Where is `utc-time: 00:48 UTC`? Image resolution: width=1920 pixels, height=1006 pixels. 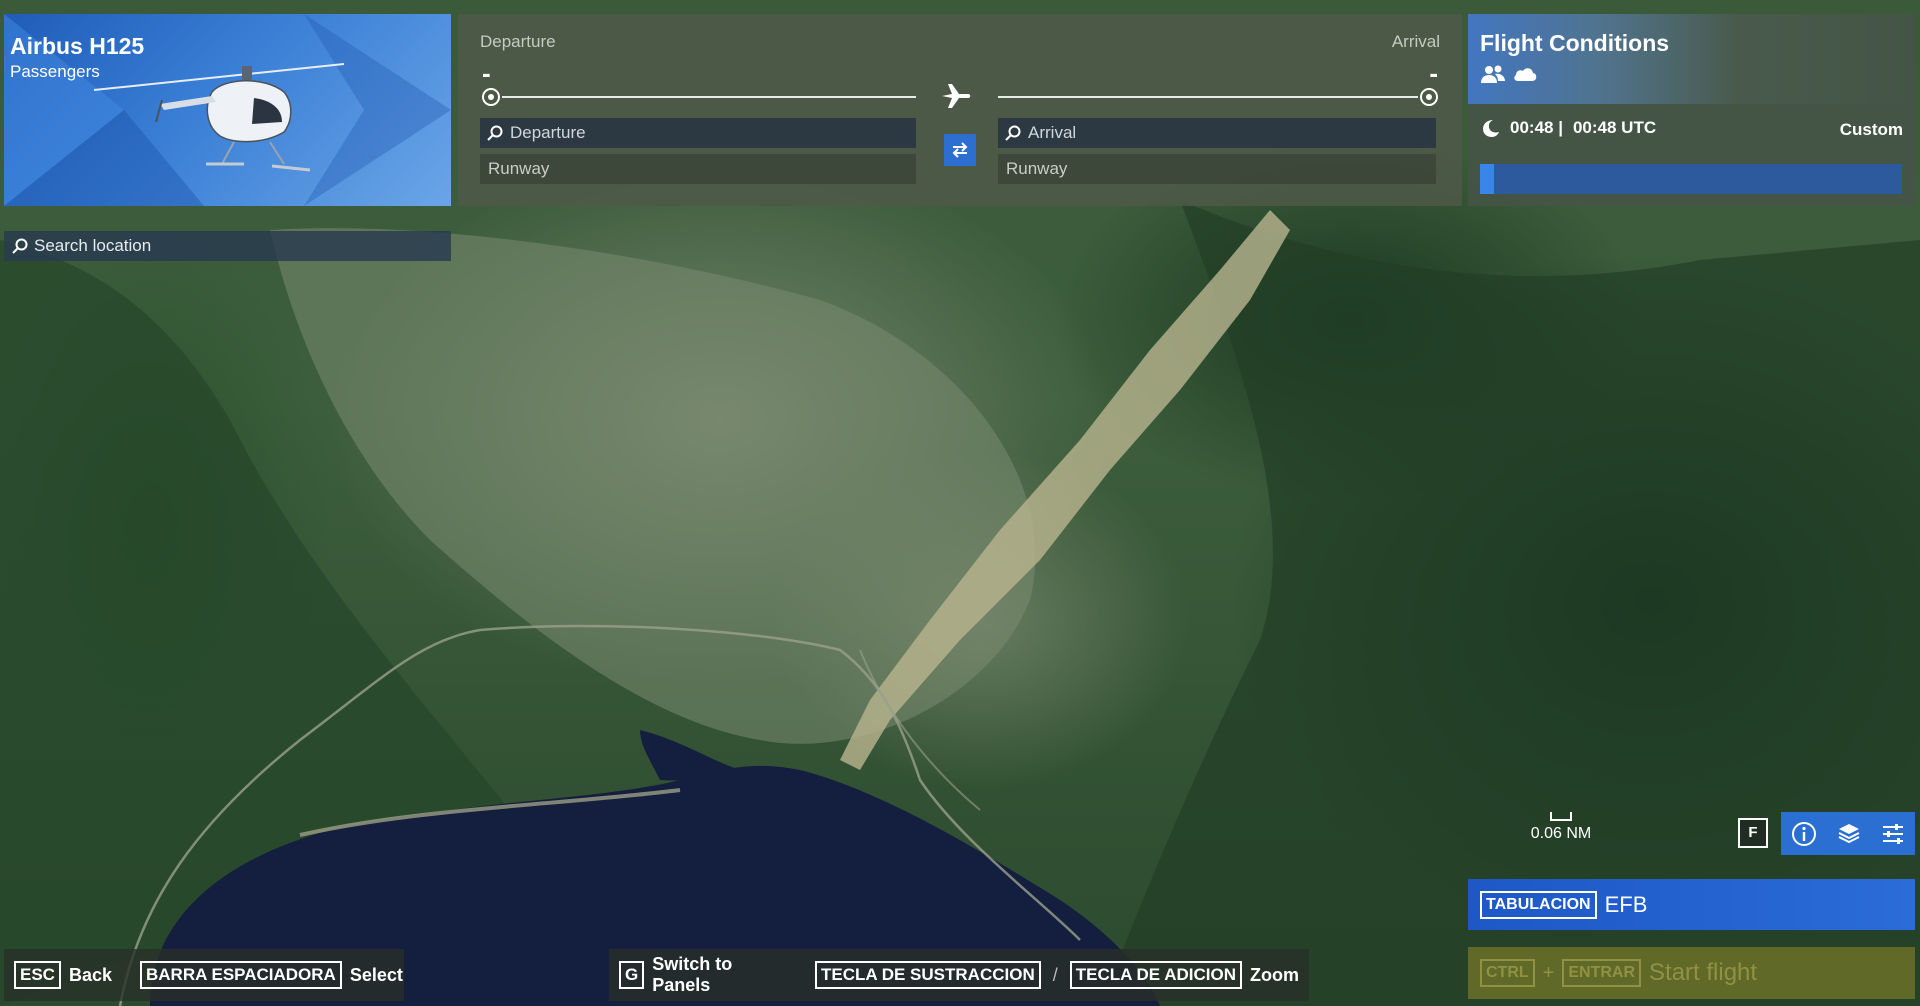
utc-time: 00:48 UTC is located at coordinates (1614, 127).